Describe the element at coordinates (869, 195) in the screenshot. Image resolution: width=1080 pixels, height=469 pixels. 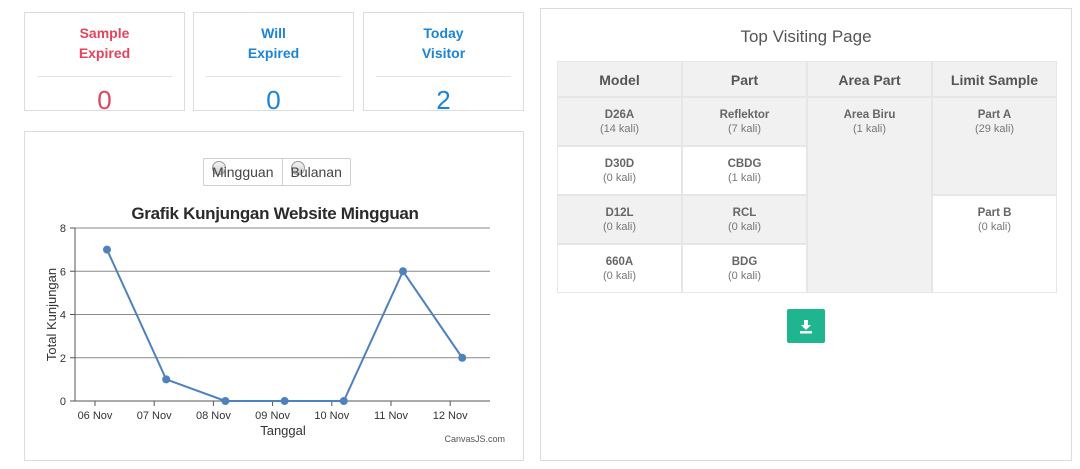
I see `area-part-cell: Area Biru (1 kali)` at that location.